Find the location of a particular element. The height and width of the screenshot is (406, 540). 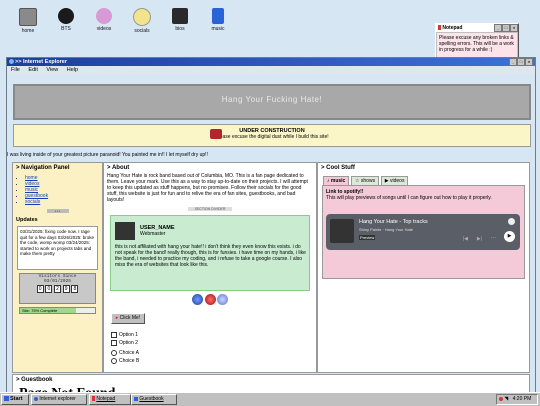

social-record-icon is located at coordinates (210, 299).